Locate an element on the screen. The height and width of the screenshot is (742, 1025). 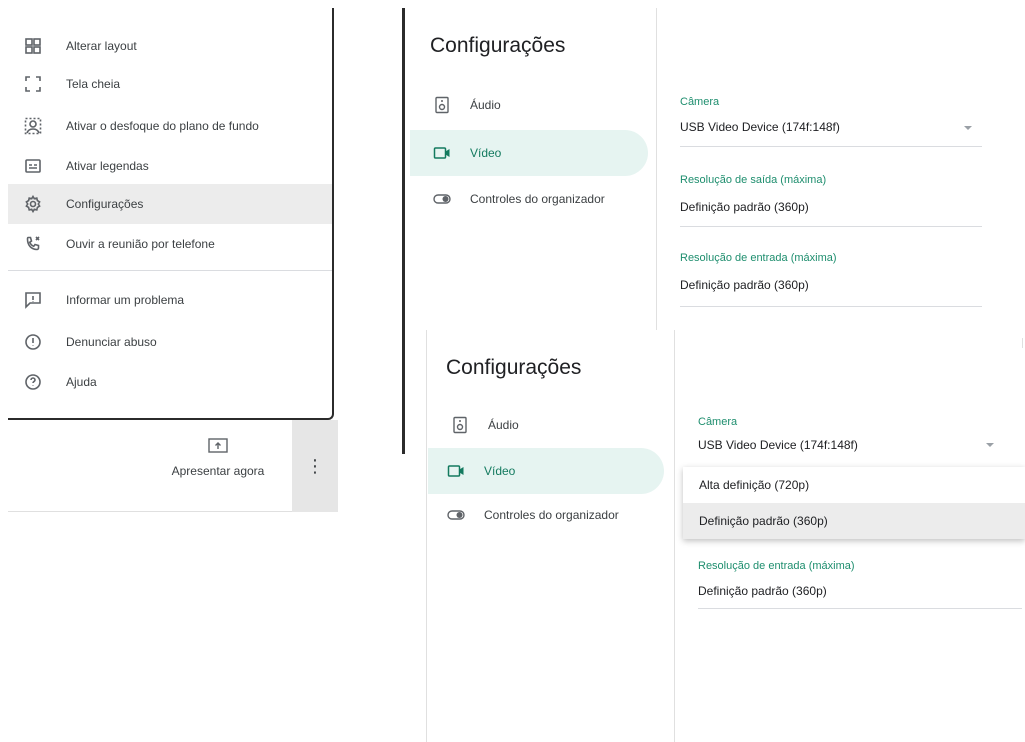
gear-icon is located at coordinates (33, 204).